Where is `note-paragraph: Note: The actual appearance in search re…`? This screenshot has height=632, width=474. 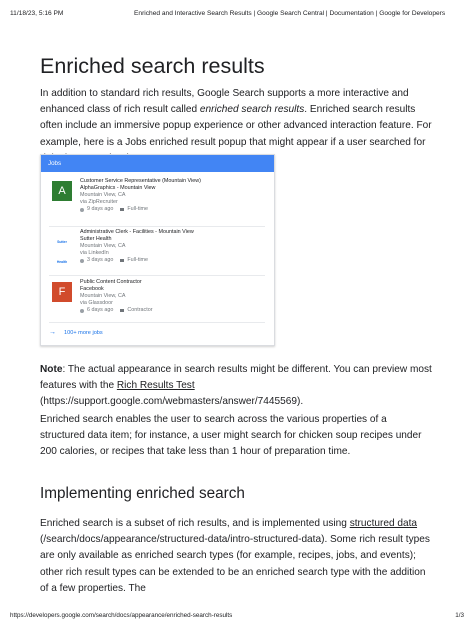
note-paragraph: Note: The actual appearance in search re… is located at coordinates (237, 386).